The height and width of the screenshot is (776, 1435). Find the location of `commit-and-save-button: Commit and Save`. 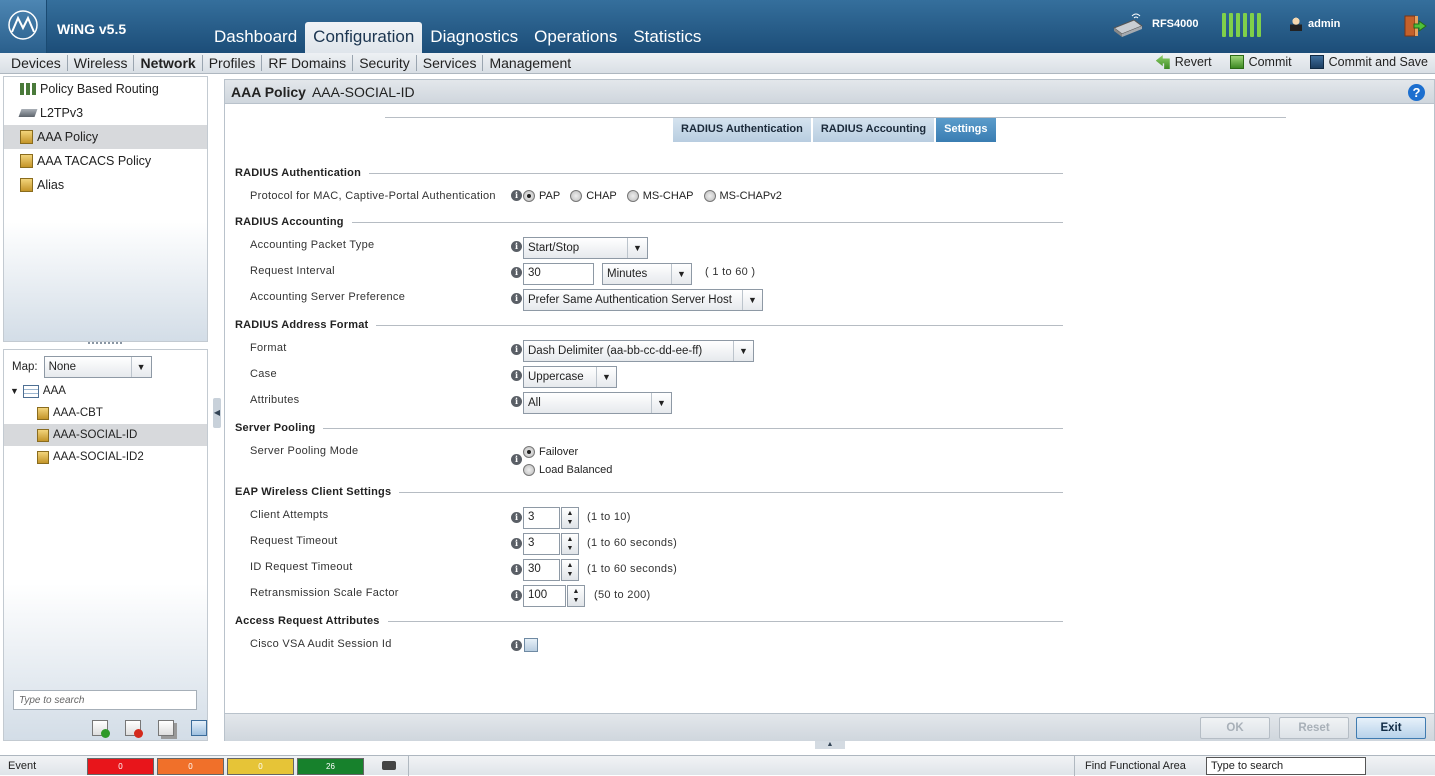

commit-and-save-button: Commit and Save is located at coordinates (1368, 62).